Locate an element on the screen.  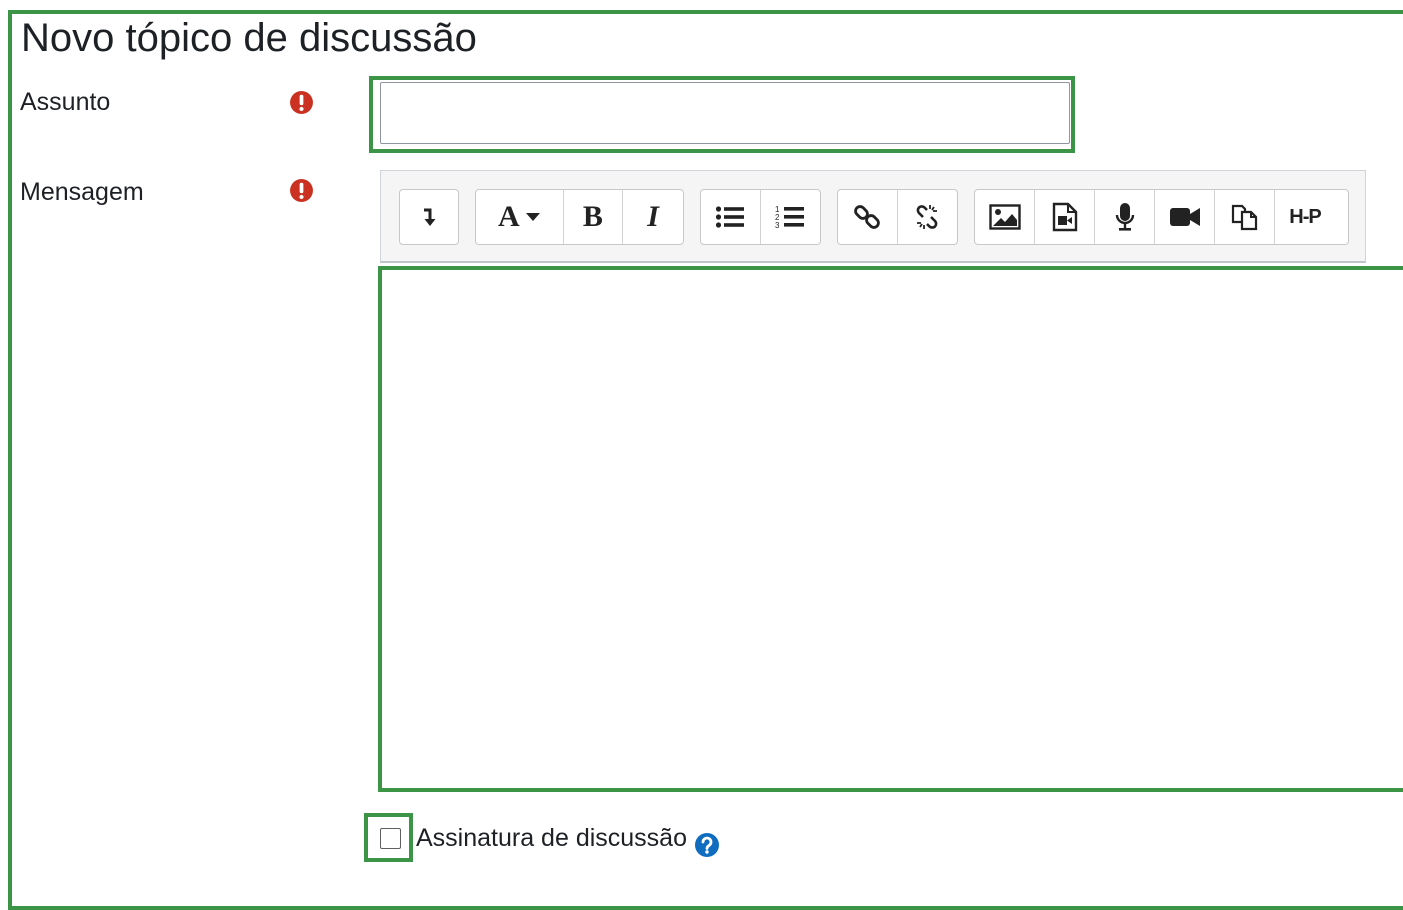
italic-button: I is located at coordinates (653, 217).